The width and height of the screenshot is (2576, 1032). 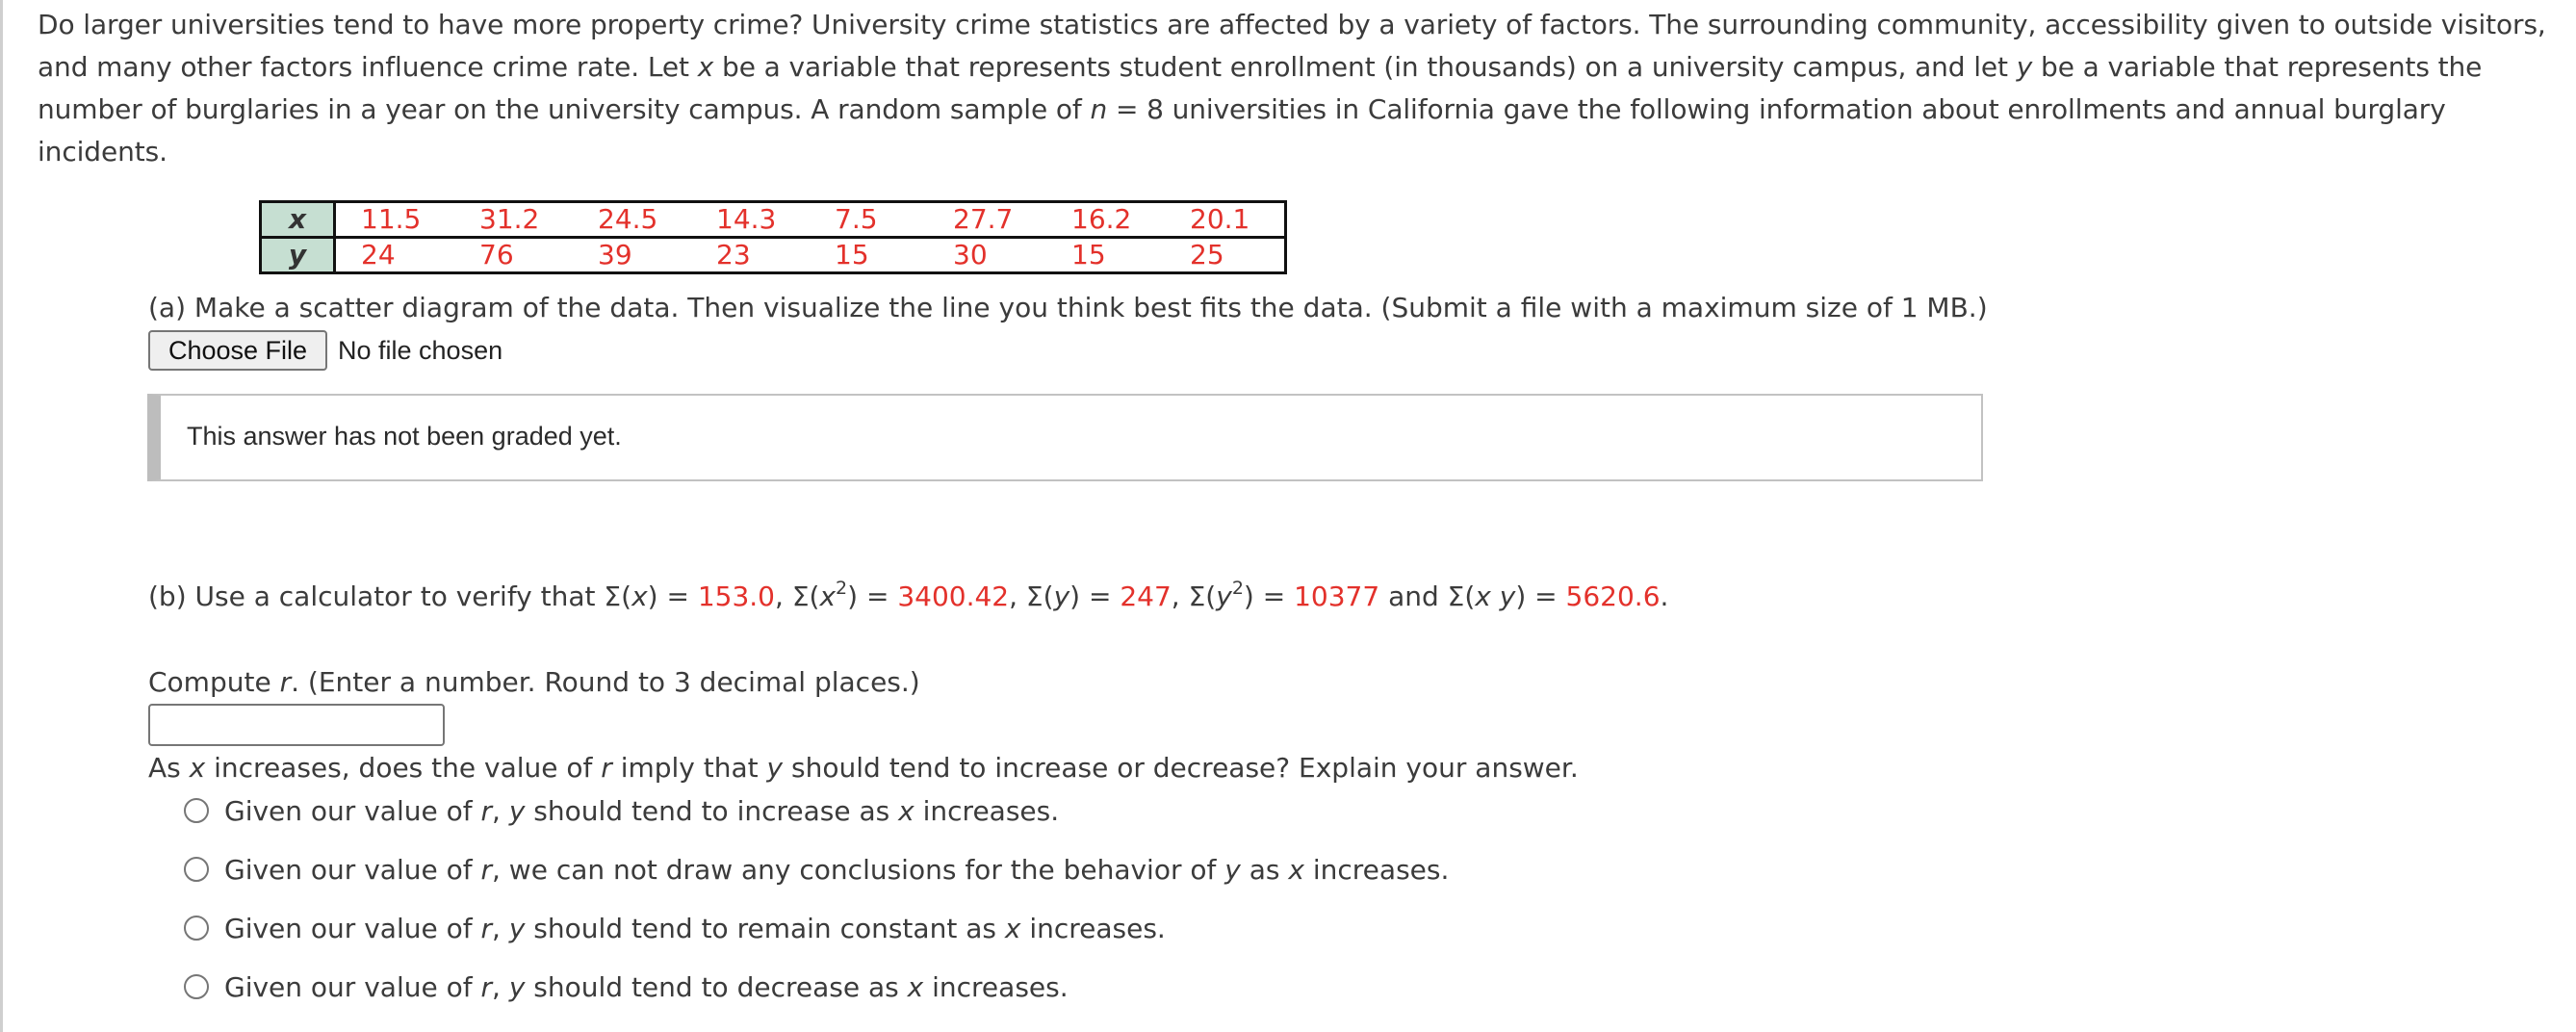 What do you see at coordinates (510, 219) in the screenshot?
I see `table-cell: 31.2` at bounding box center [510, 219].